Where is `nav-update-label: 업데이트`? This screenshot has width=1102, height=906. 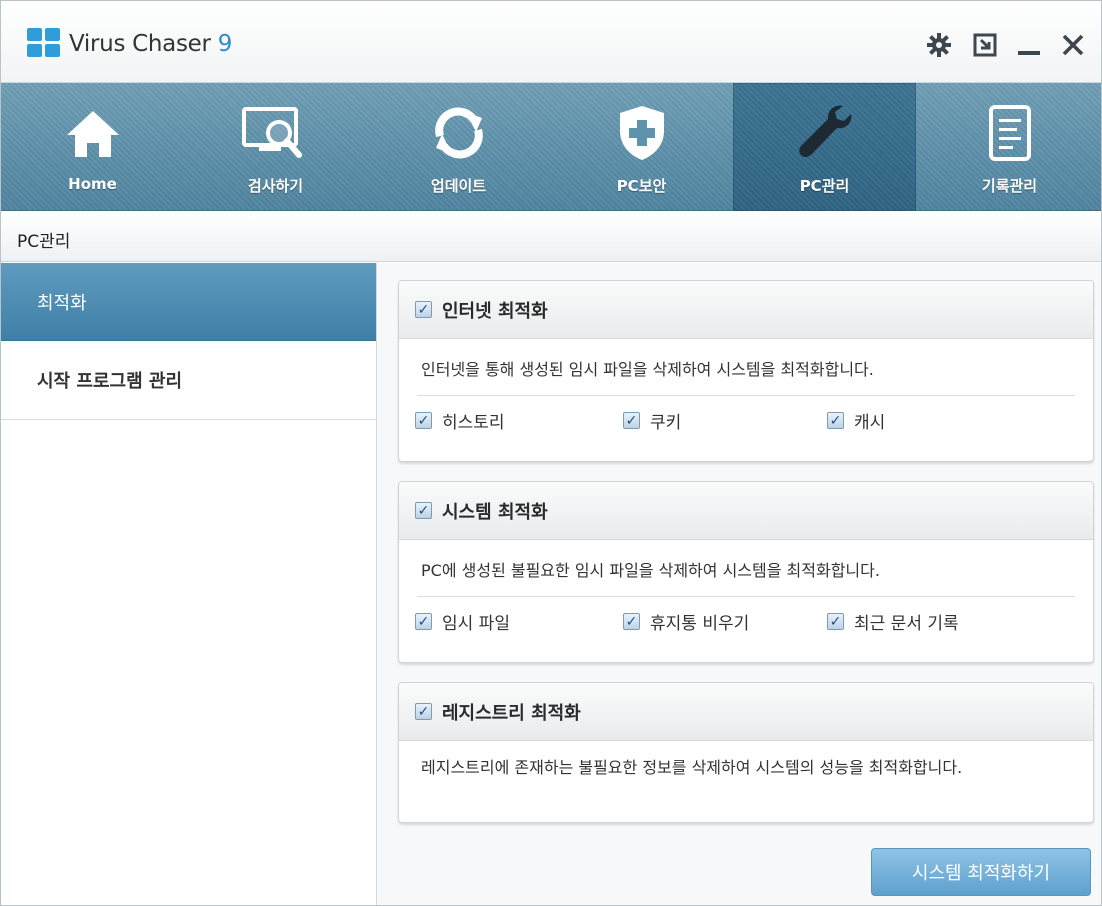
nav-update-label: 업데이트 is located at coordinates (458, 186).